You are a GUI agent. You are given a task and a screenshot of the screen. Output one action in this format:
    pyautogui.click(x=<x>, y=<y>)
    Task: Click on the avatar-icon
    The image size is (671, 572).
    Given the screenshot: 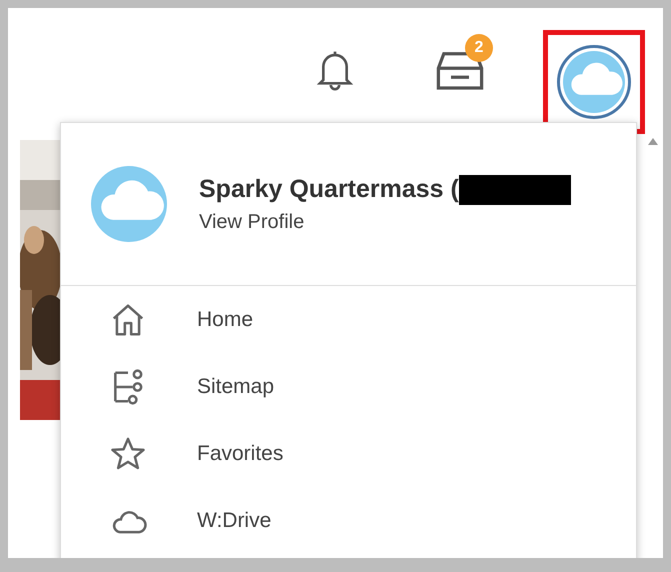 What is the action you would take?
    pyautogui.click(x=129, y=204)
    